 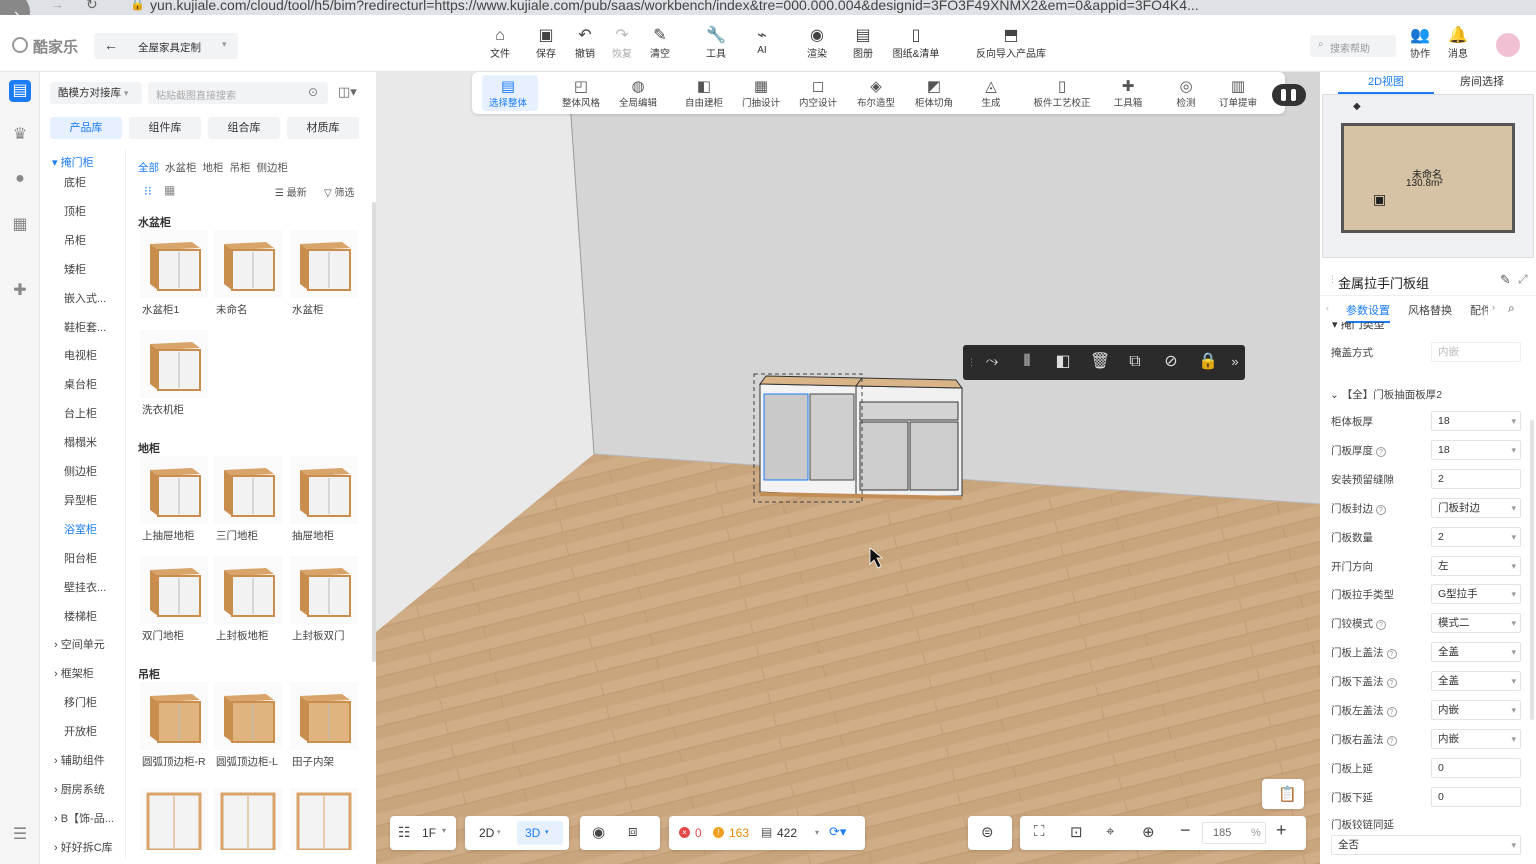 What do you see at coordinates (1368, 312) in the screenshot?
I see `tab-params: 参数设置` at bounding box center [1368, 312].